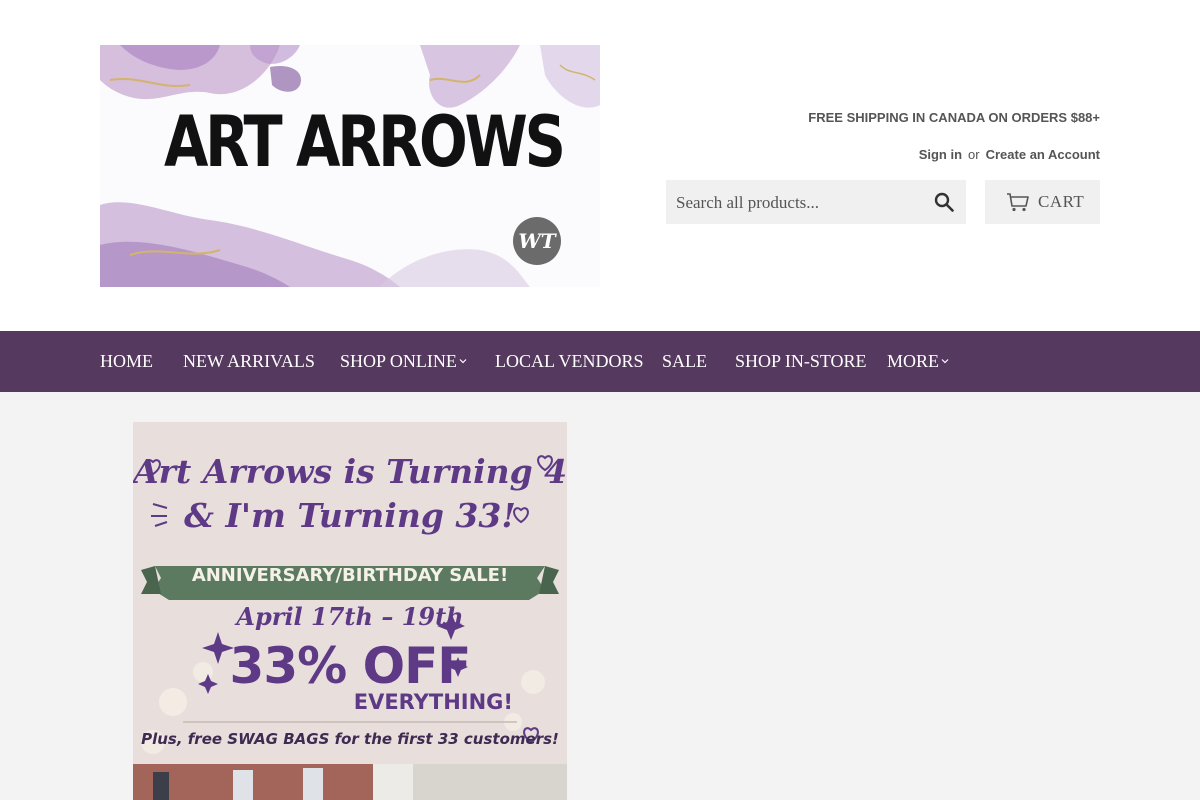  Describe the element at coordinates (796, 203) in the screenshot. I see `search-input` at that location.